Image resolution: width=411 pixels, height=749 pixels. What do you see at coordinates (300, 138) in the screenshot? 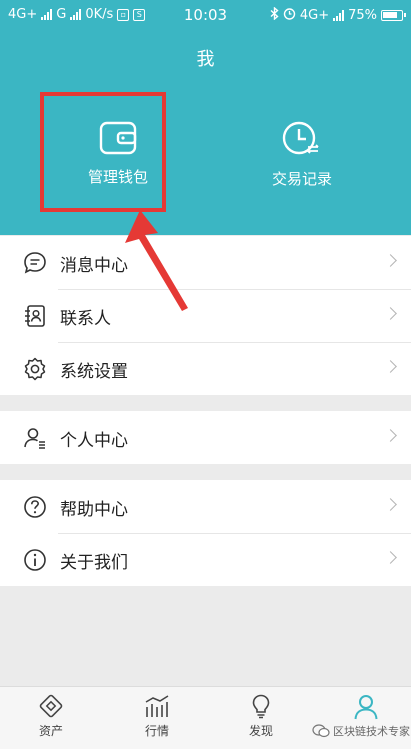
I see `clock-history-icon` at bounding box center [300, 138].